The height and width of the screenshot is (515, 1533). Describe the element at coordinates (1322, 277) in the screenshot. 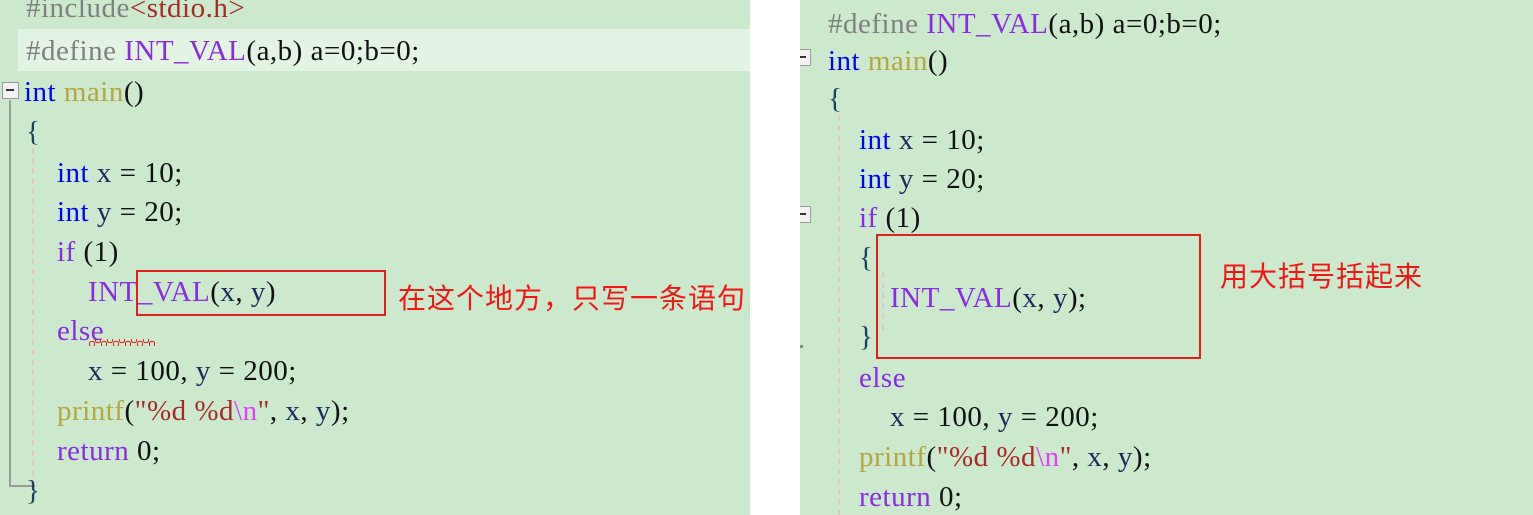

I see `annotation-label-braces: 用大括号括起来` at that location.